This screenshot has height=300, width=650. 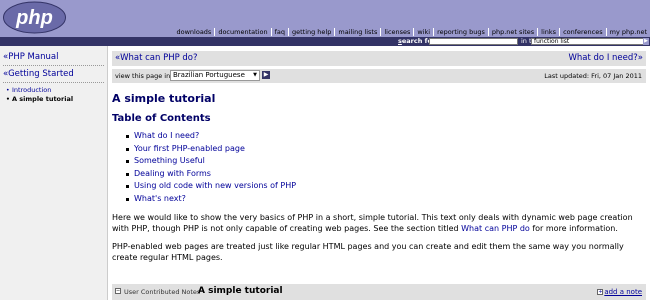 I want to click on chevron-right-icon: », so click(x=640, y=58).